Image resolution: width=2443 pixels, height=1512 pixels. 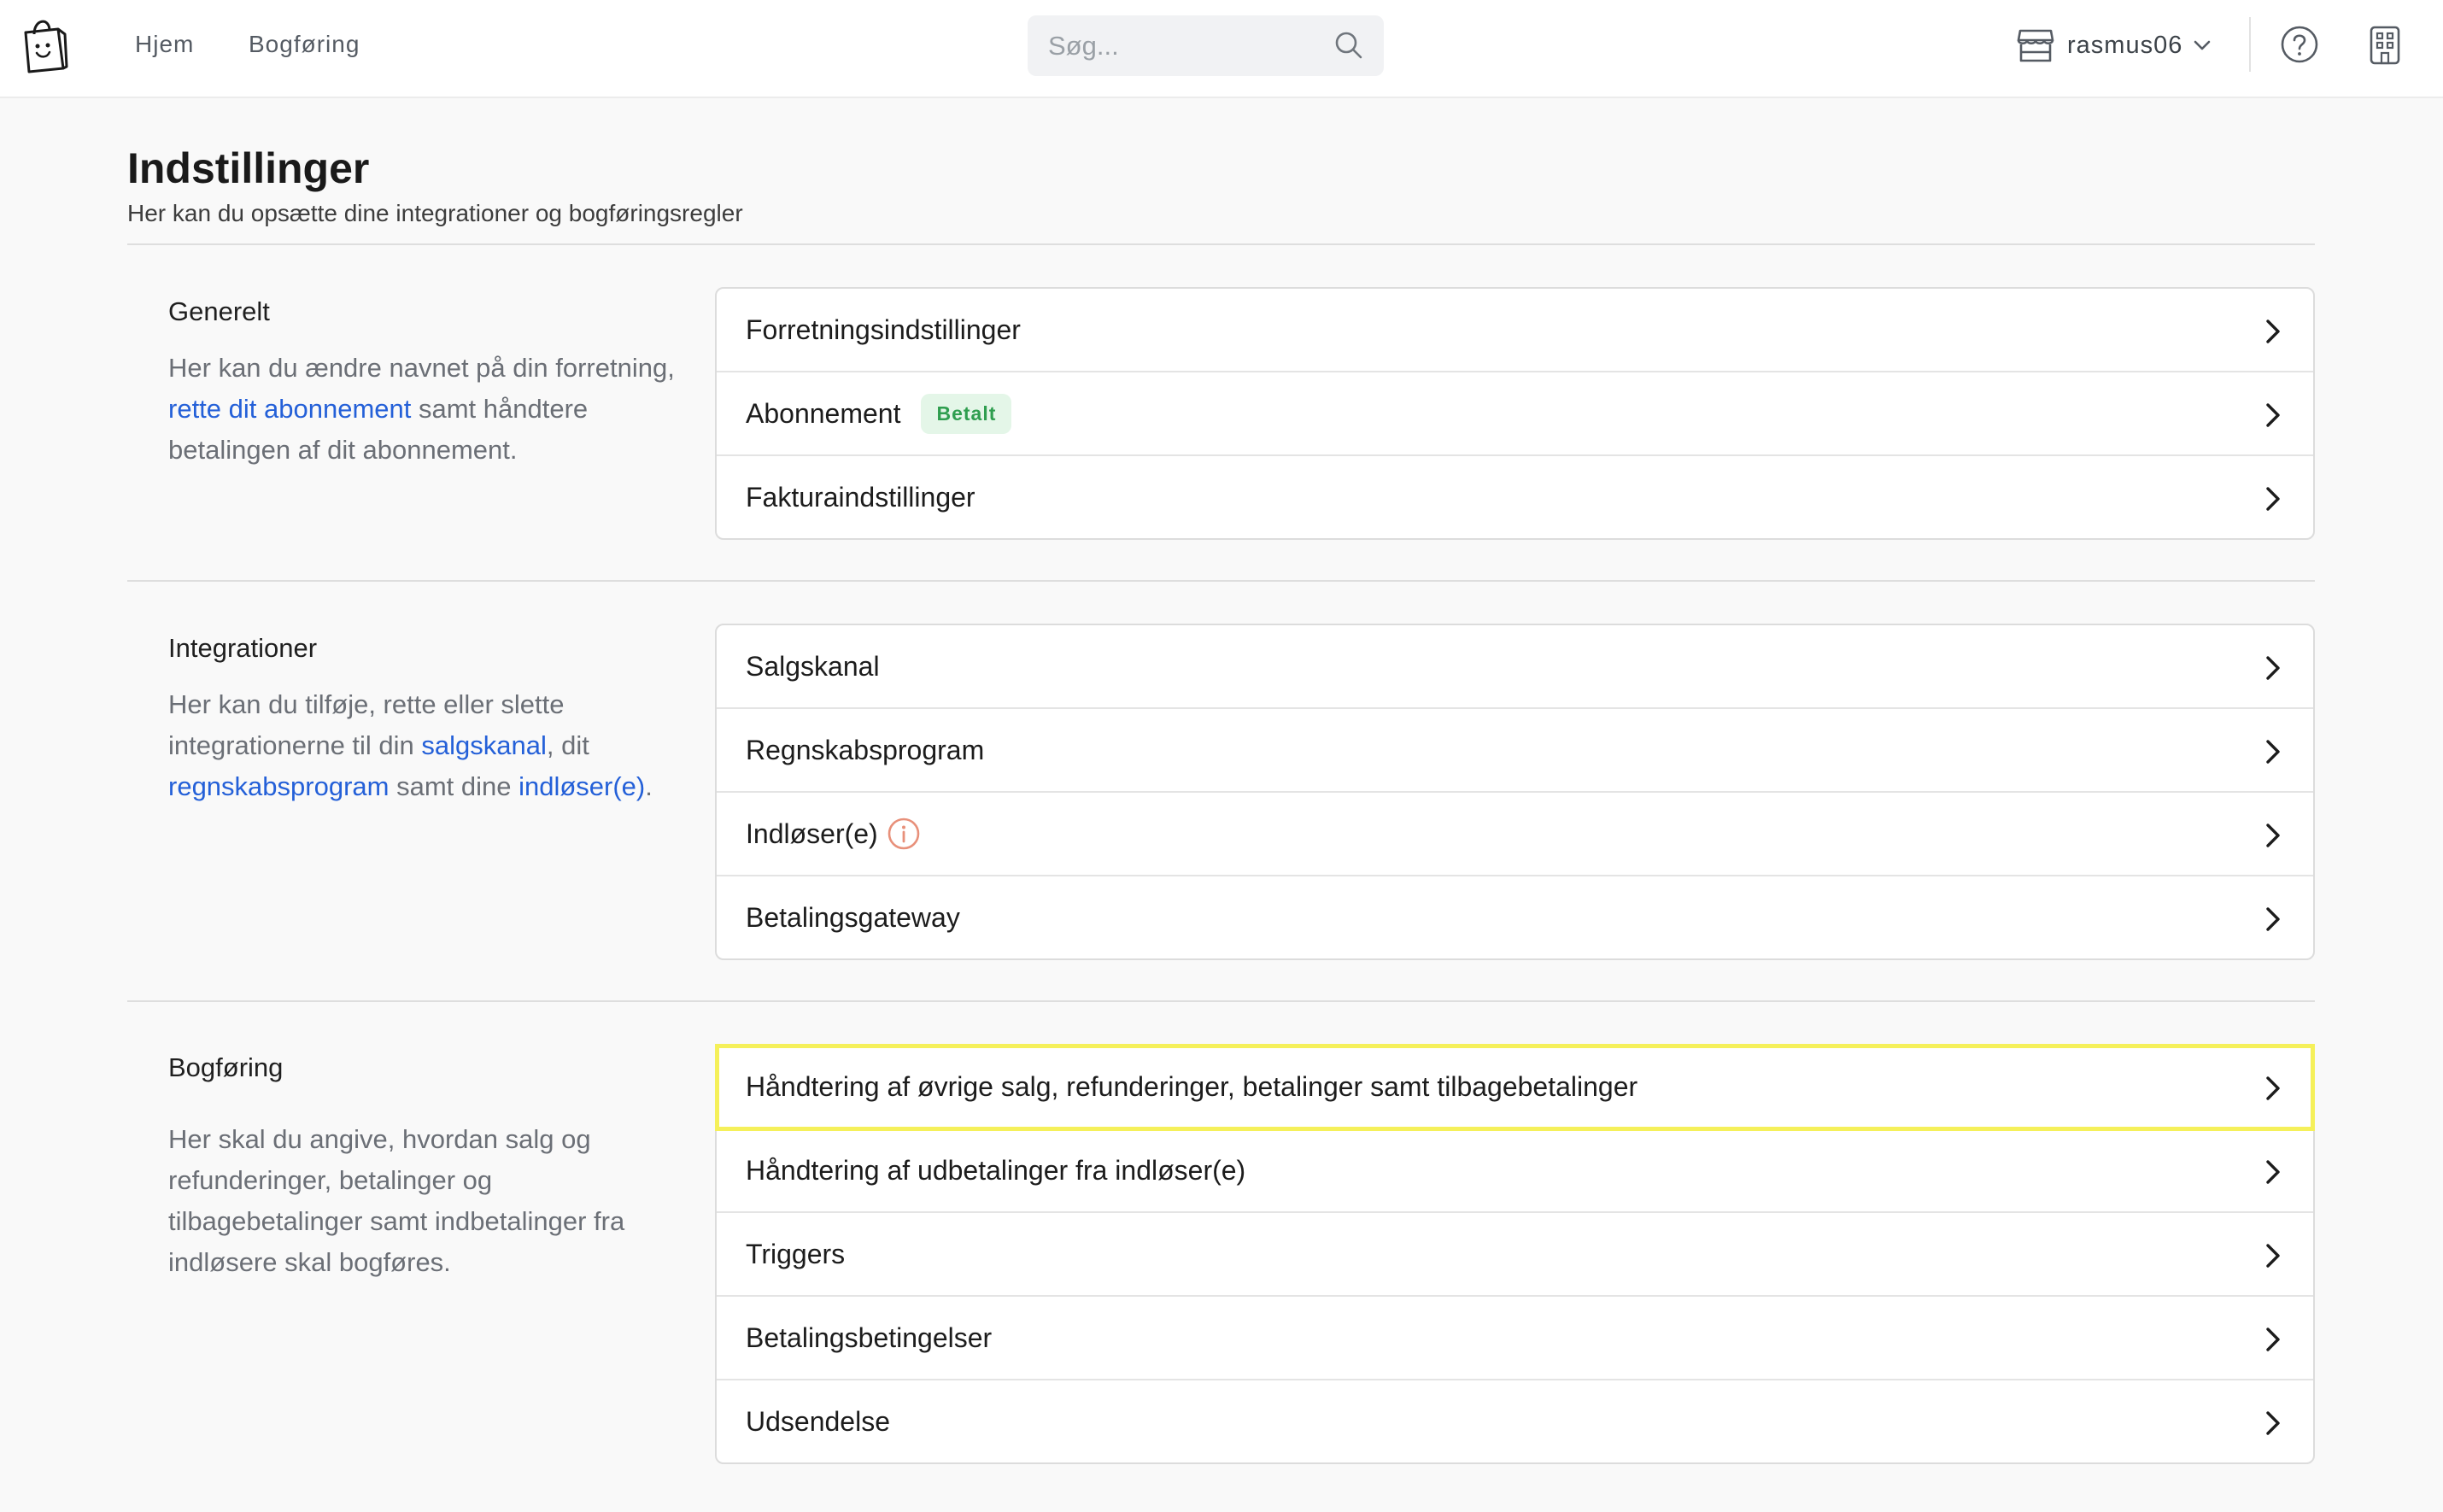 I want to click on row-label: Triggers, so click(x=796, y=1253).